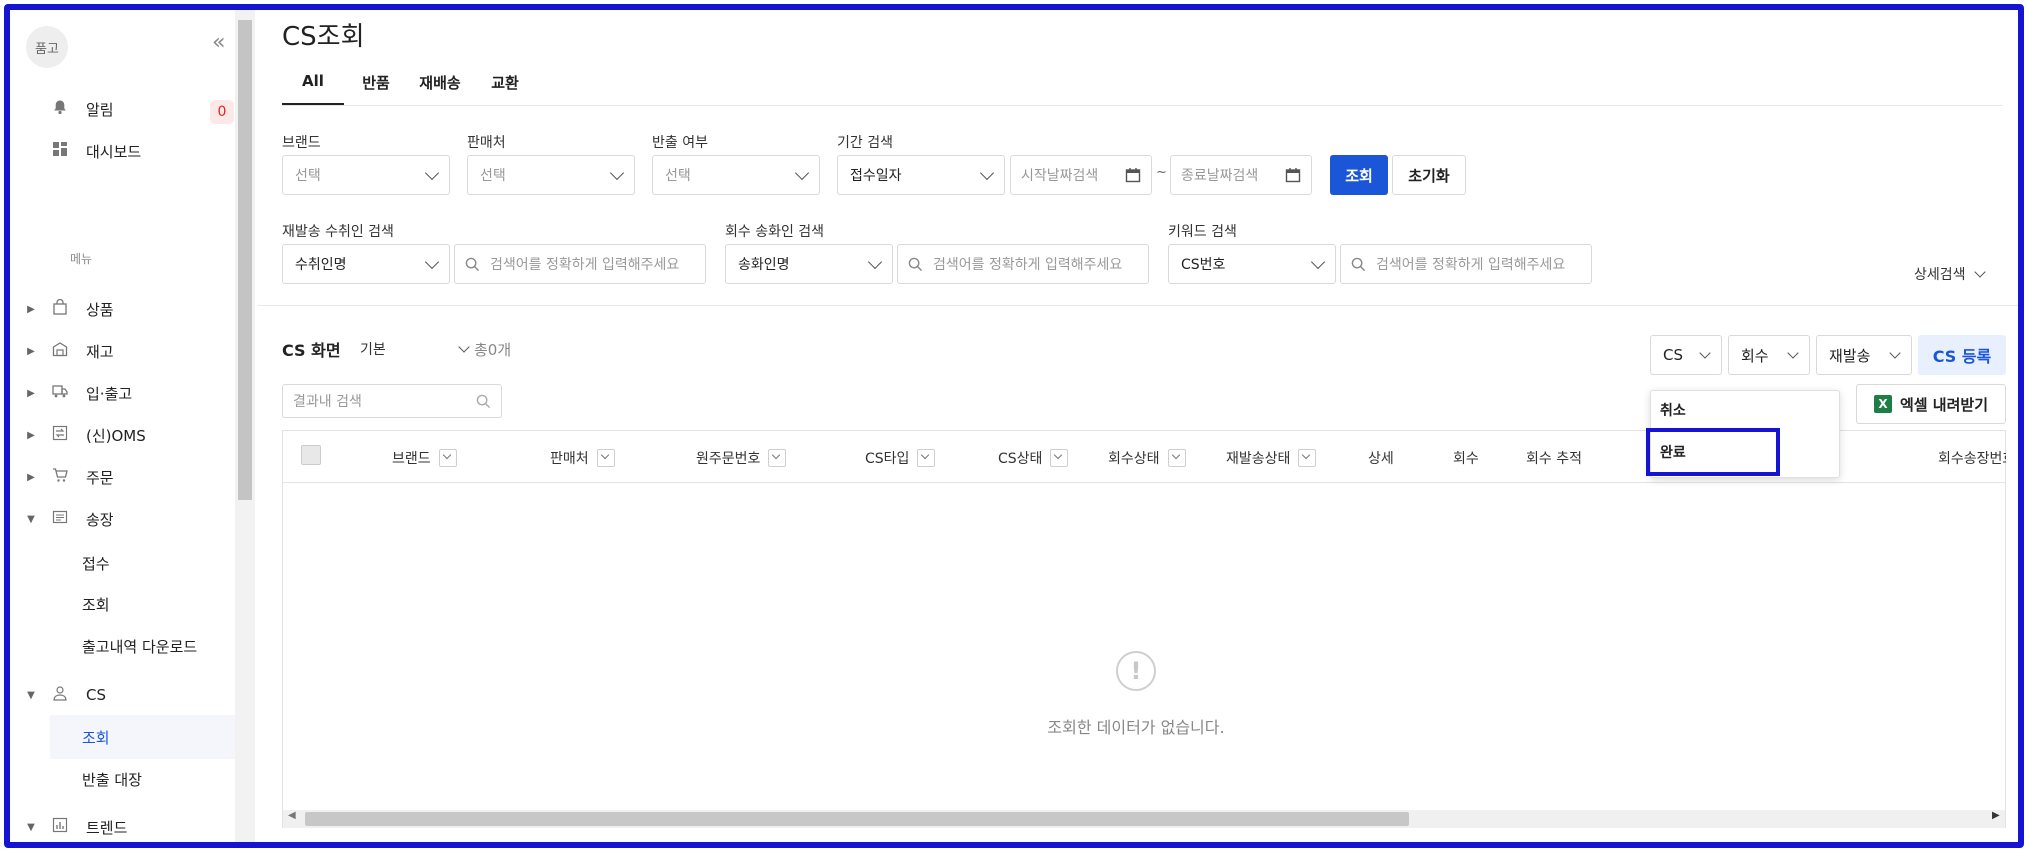  What do you see at coordinates (424, 458) in the screenshot?
I see `column-header-brand: 브랜드` at bounding box center [424, 458].